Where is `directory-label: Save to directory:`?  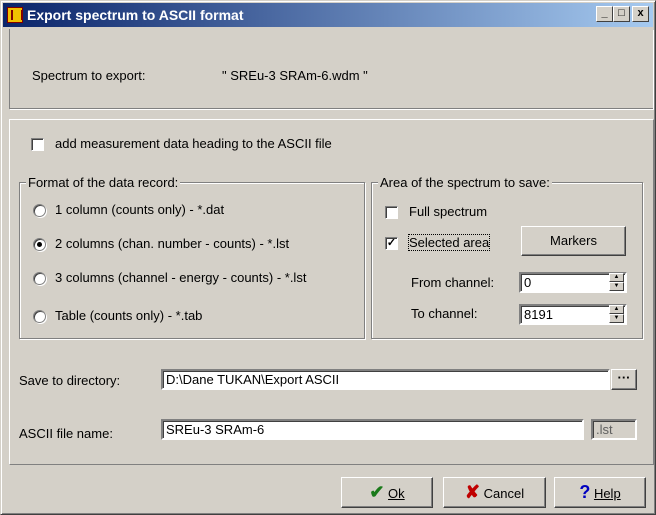
directory-label: Save to directory: is located at coordinates (70, 380).